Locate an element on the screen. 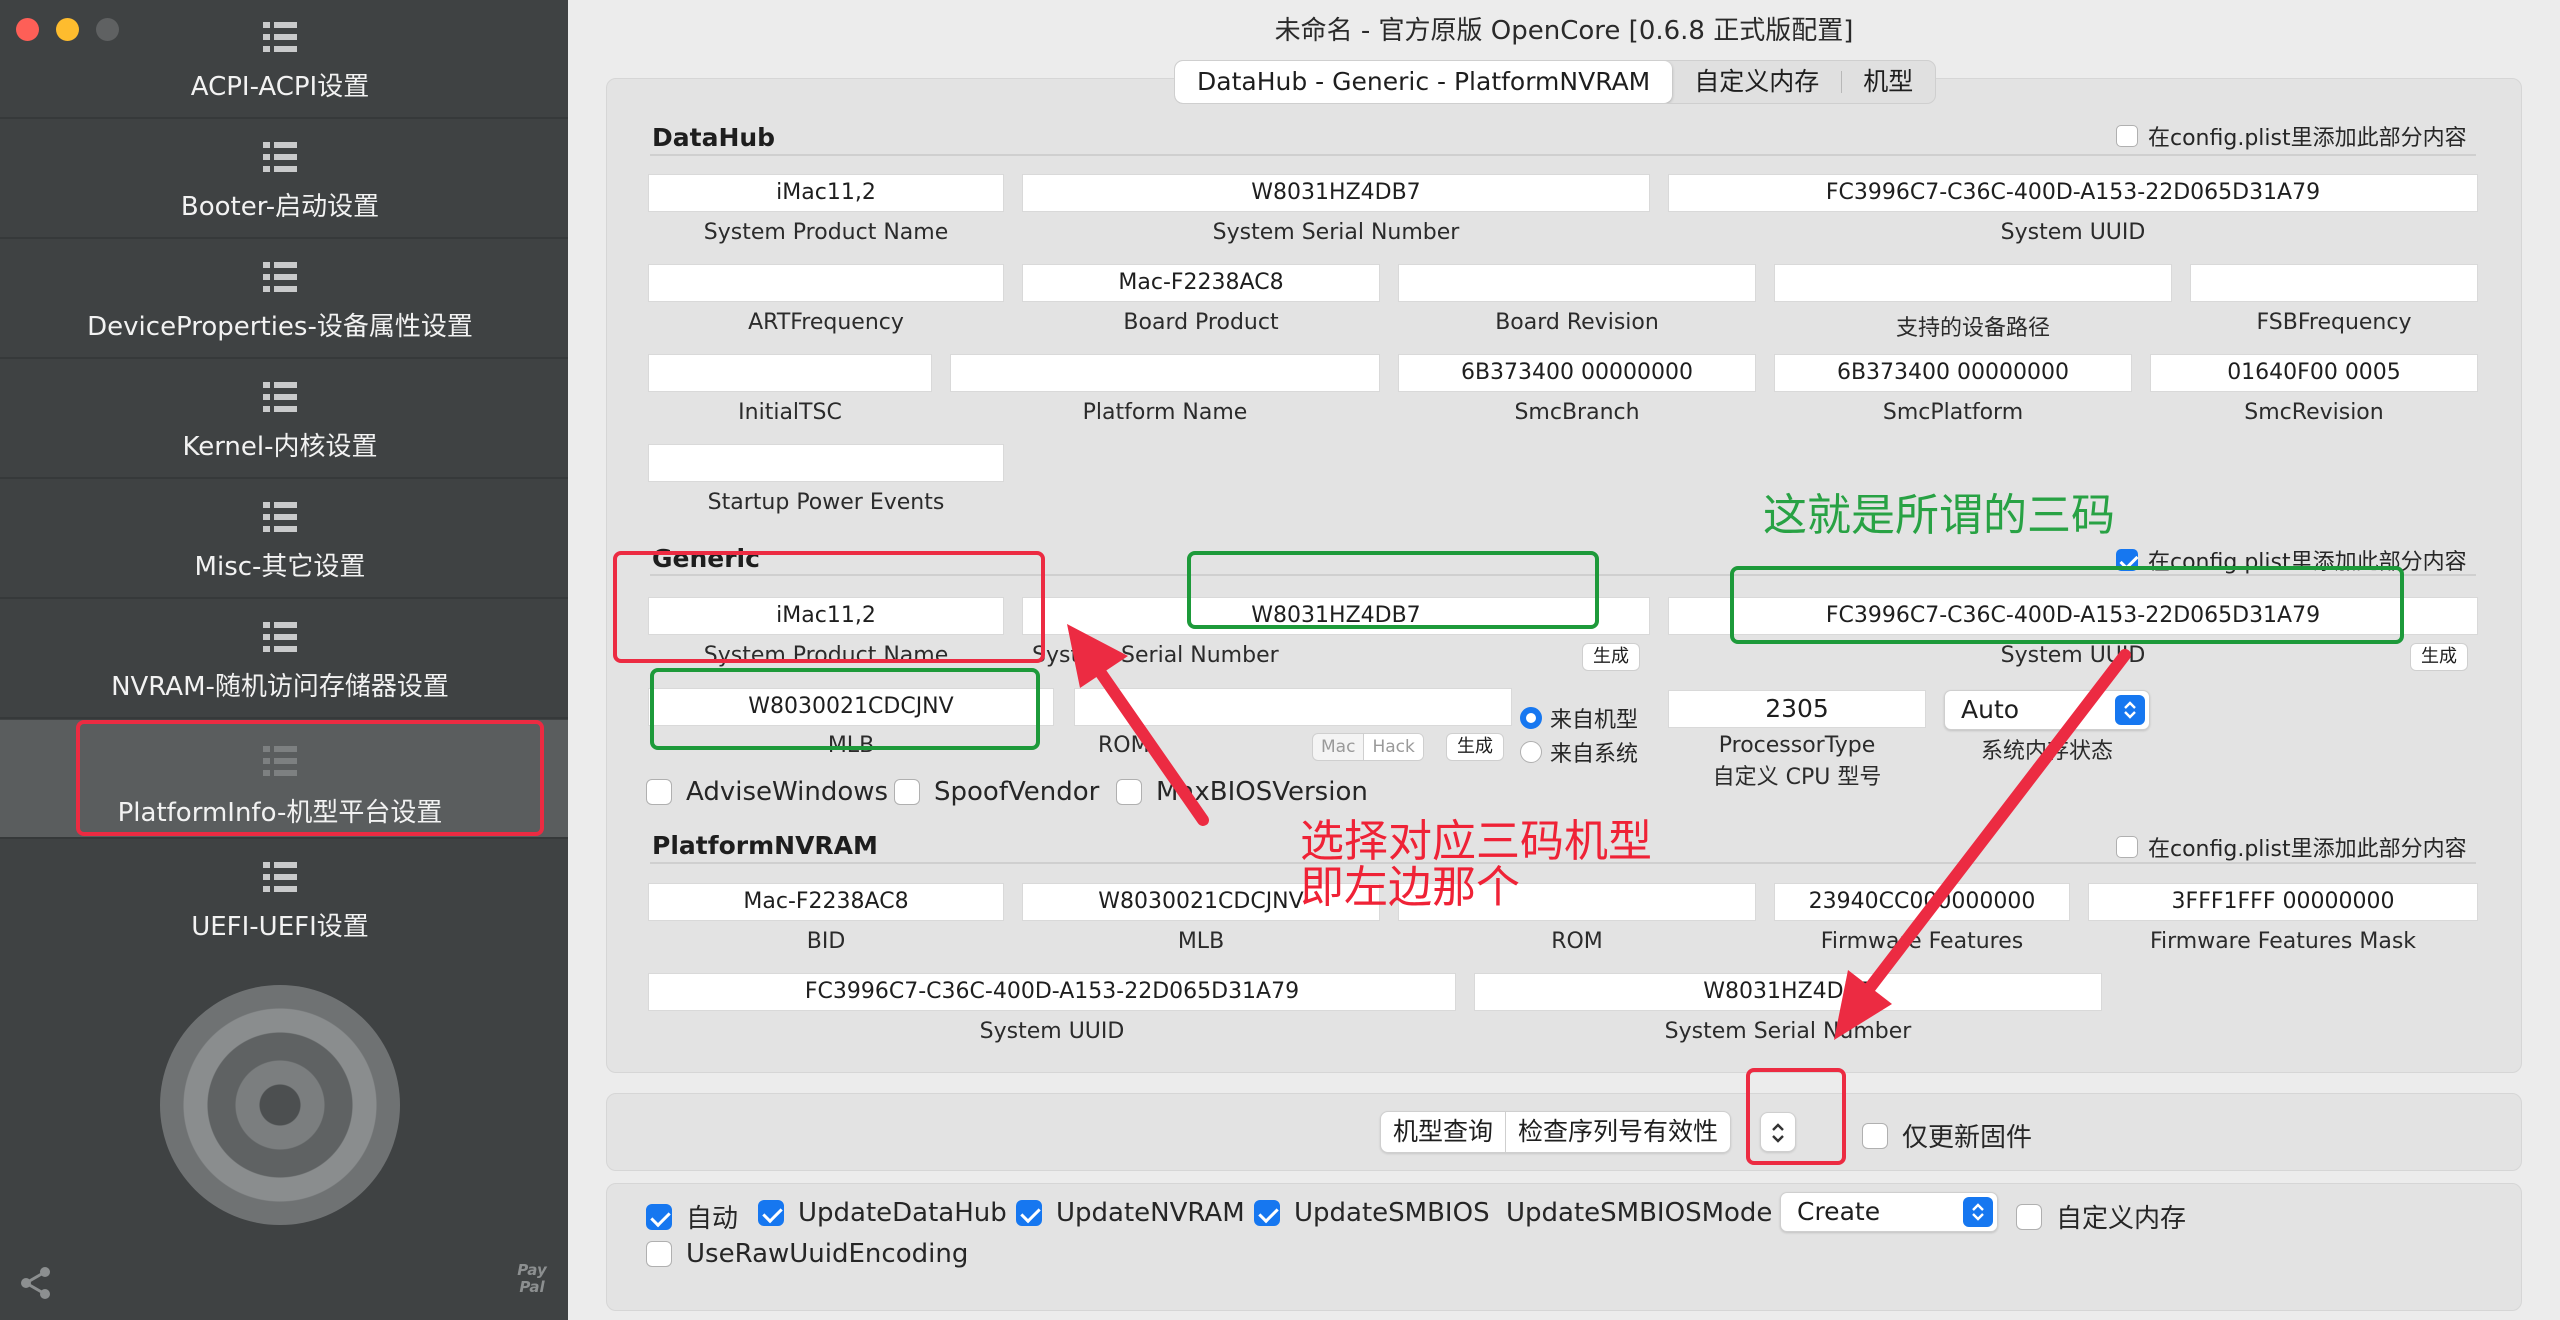  arrow-uuid-to-nvram-serial is located at coordinates (1982, 844).